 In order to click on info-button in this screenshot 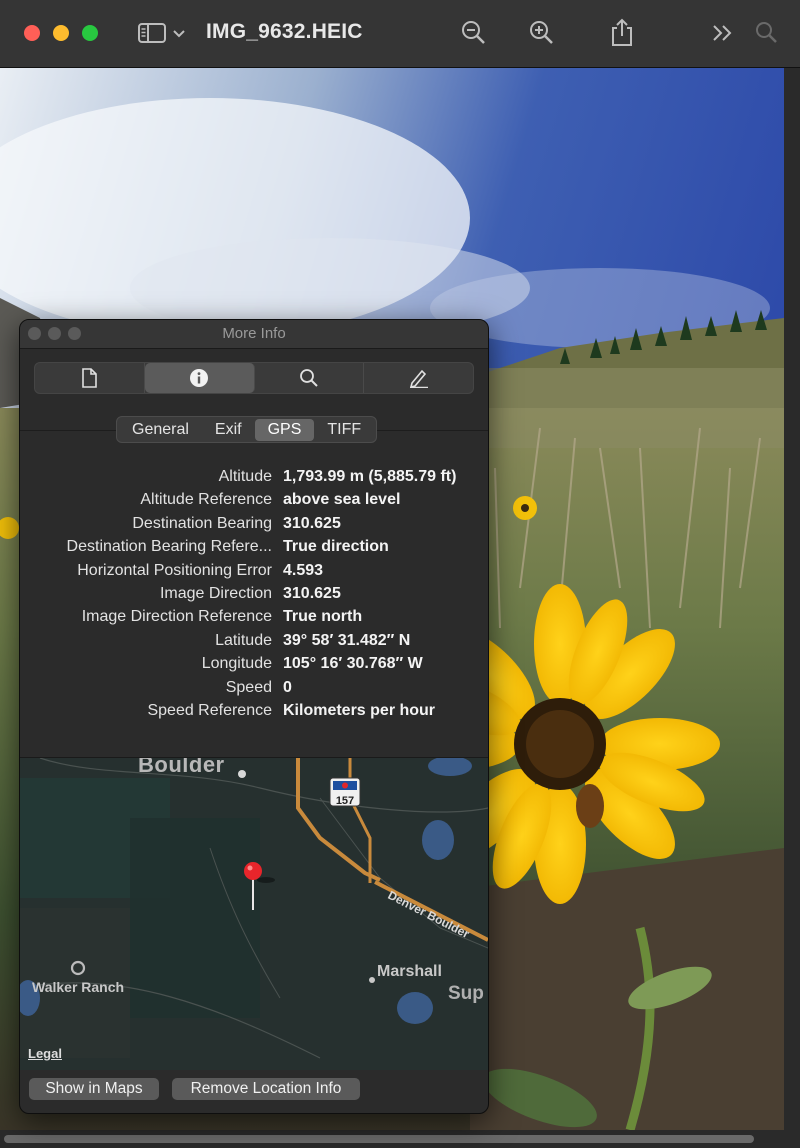, I will do `click(199, 378)`.